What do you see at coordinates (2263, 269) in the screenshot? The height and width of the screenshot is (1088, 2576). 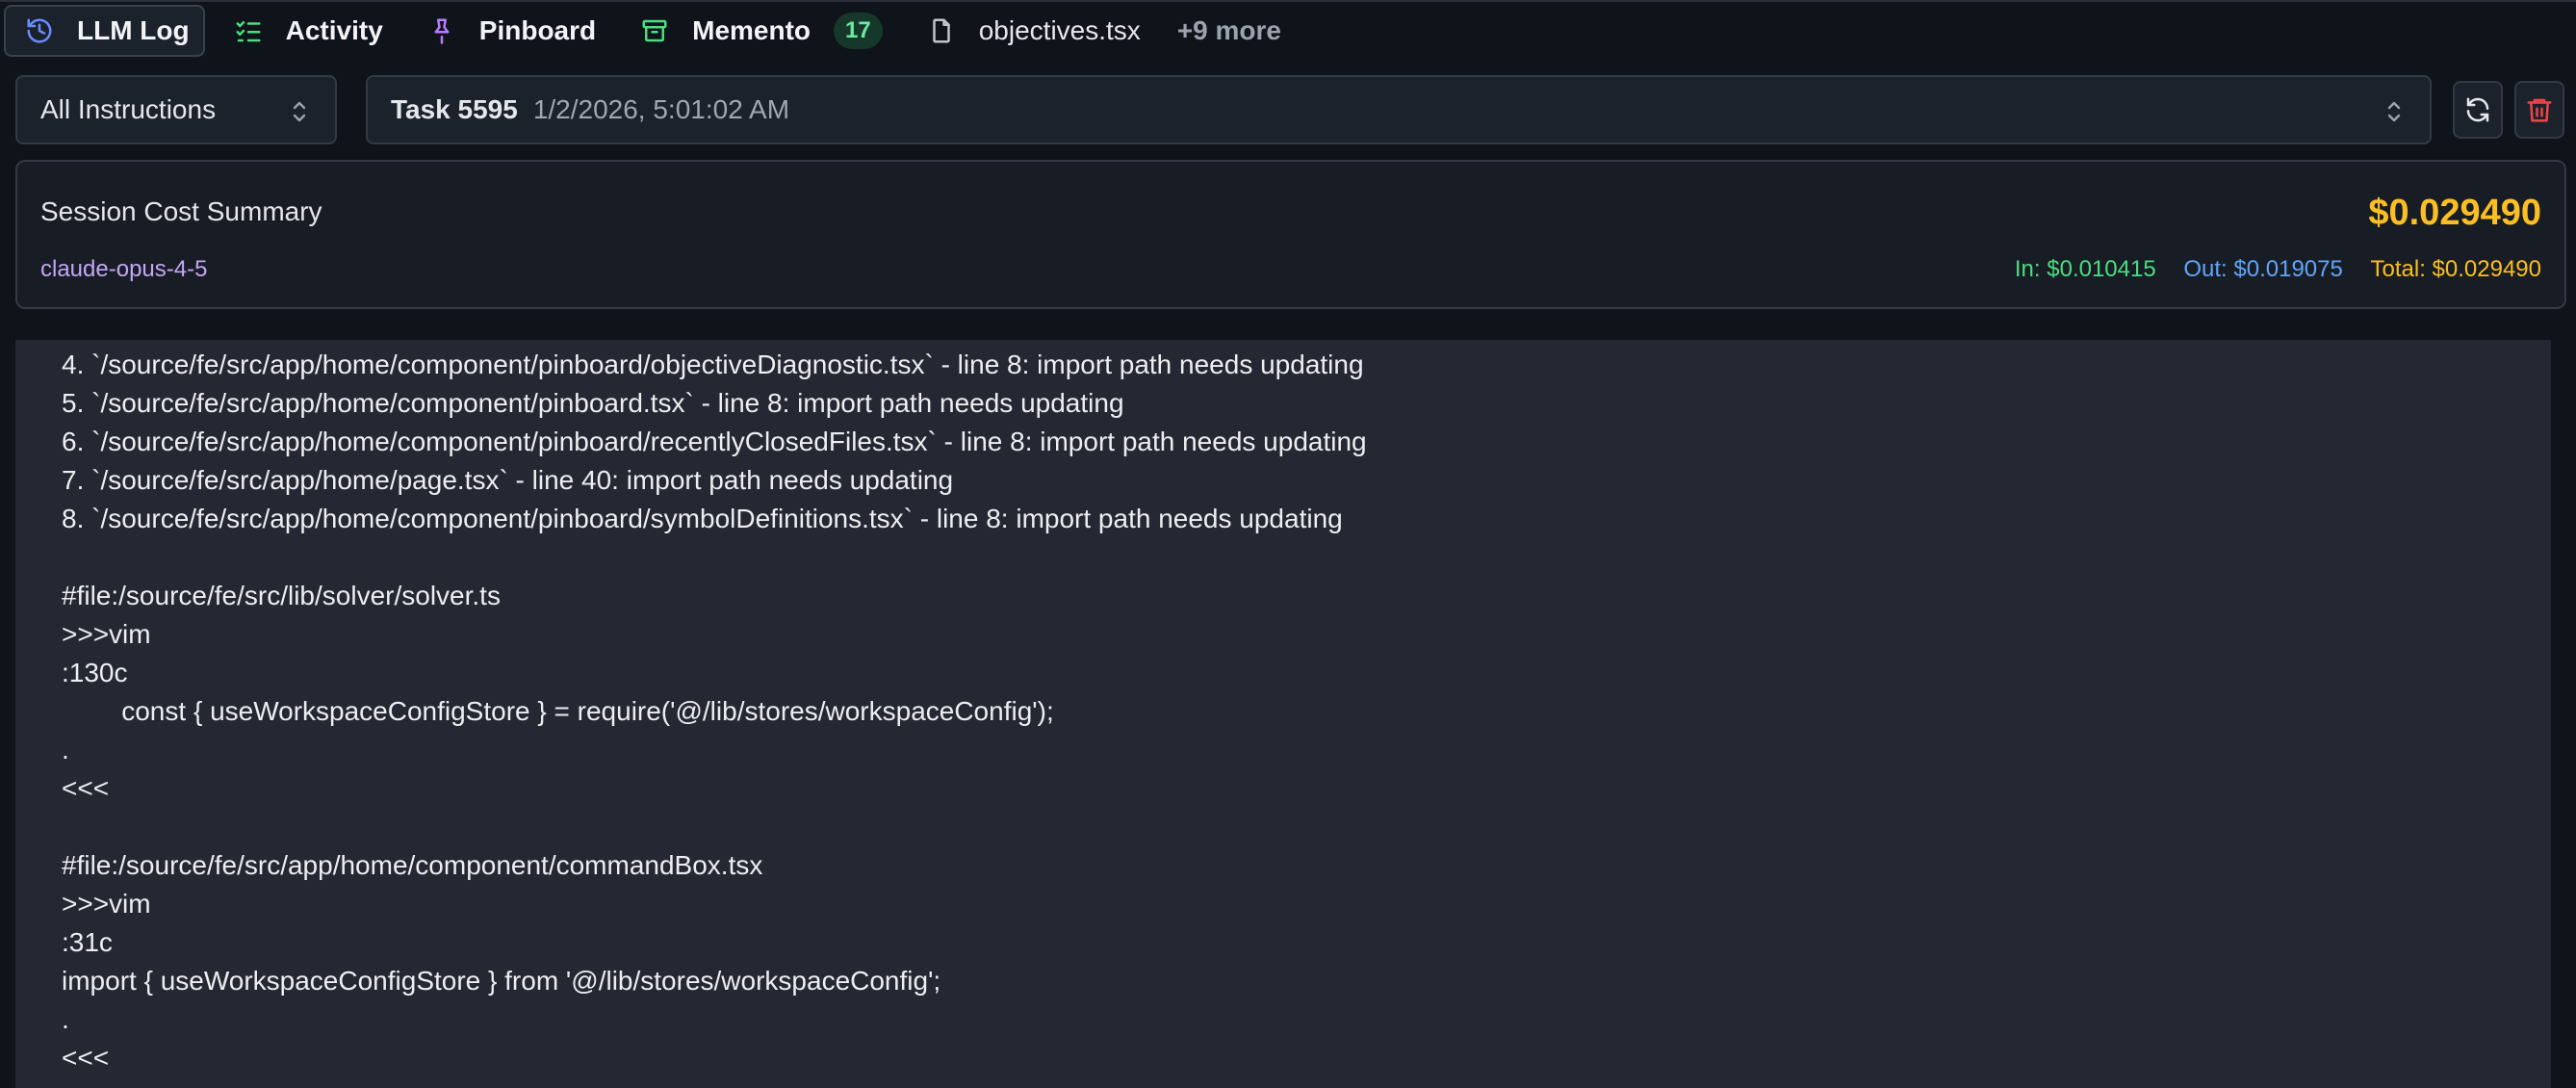 I see `output-cost: Out: $0.019075` at bounding box center [2263, 269].